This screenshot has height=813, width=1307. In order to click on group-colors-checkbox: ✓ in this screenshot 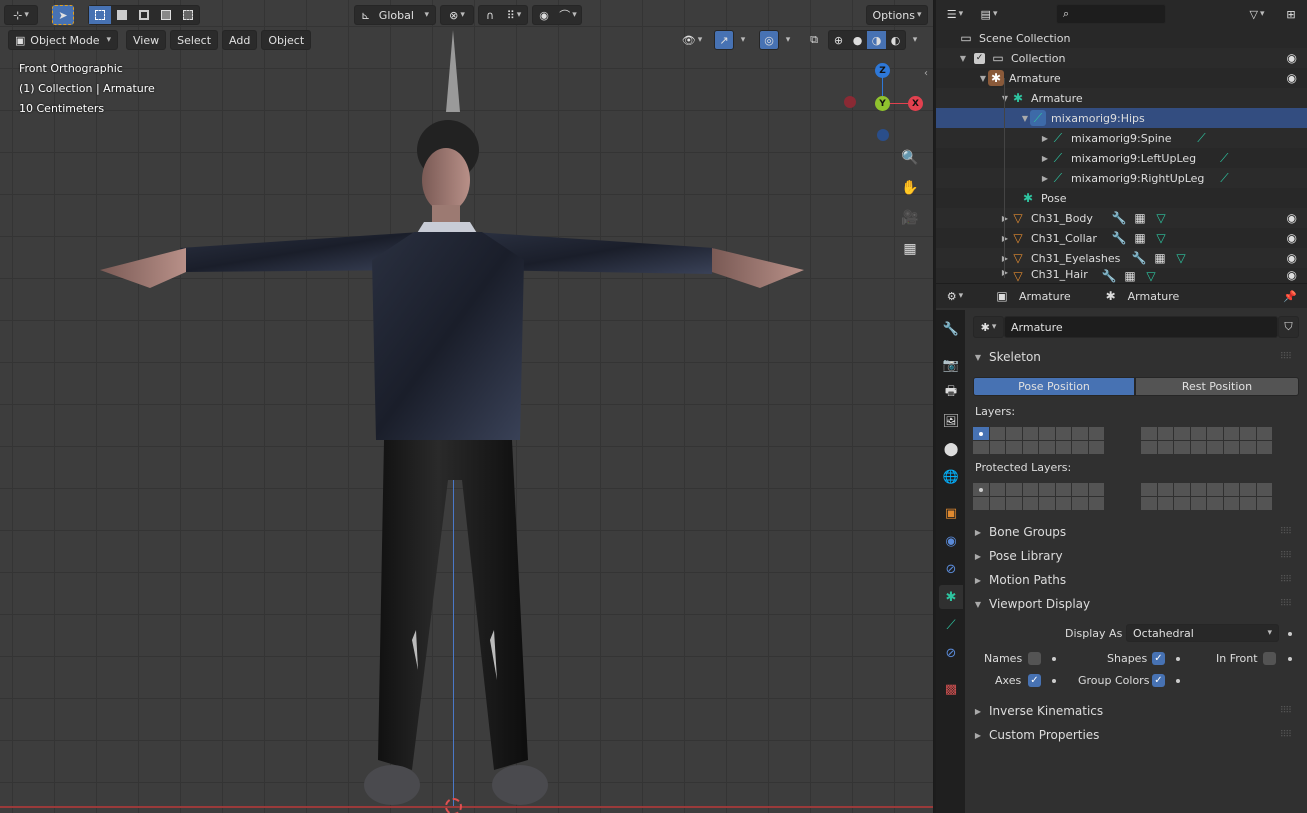, I will do `click(1158, 680)`.